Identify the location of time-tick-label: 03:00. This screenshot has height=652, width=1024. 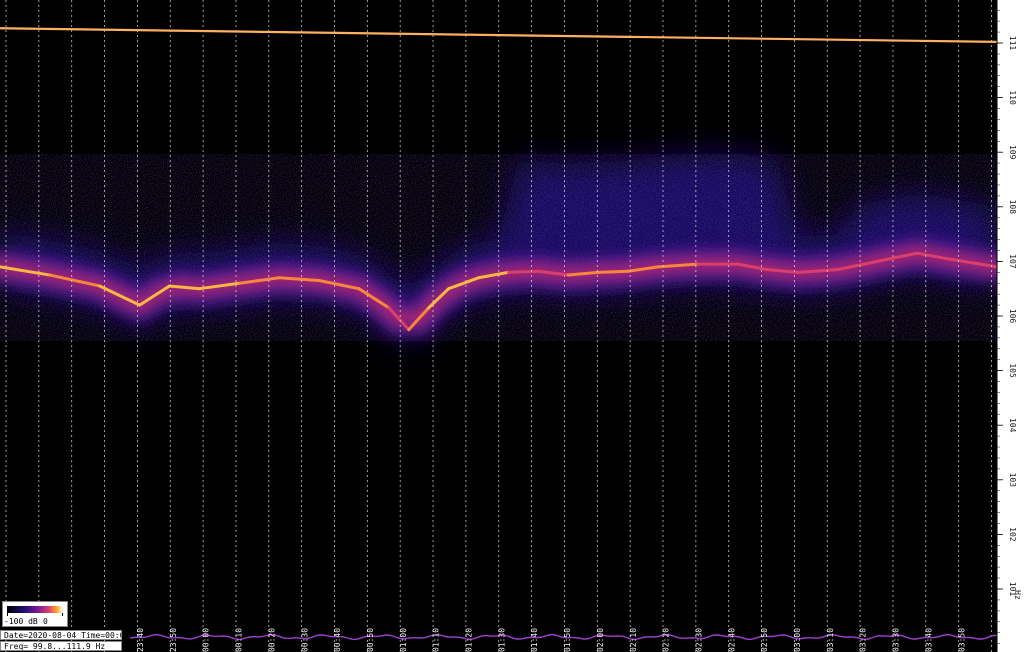
(797, 640).